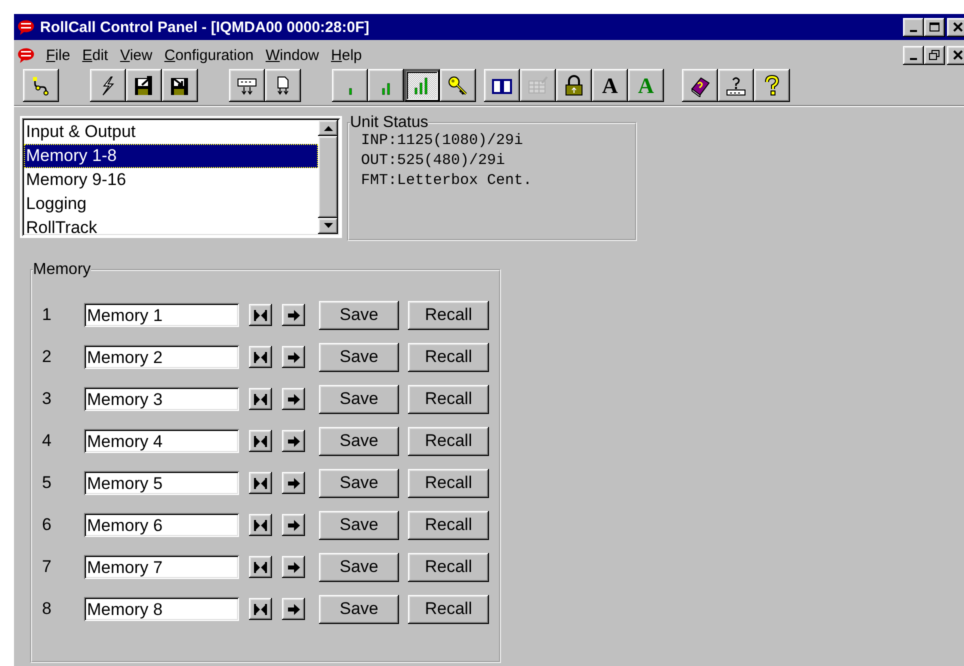 This screenshot has width=964, height=666. What do you see at coordinates (171, 204) in the screenshot?
I see `list-item: Logging` at bounding box center [171, 204].